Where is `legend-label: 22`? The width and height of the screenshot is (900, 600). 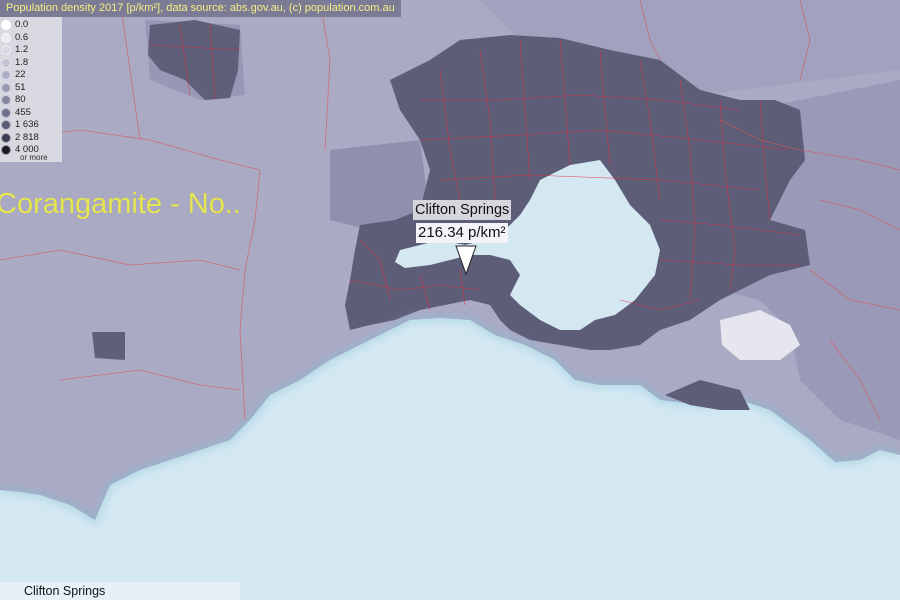
legend-label: 22 is located at coordinates (20, 74).